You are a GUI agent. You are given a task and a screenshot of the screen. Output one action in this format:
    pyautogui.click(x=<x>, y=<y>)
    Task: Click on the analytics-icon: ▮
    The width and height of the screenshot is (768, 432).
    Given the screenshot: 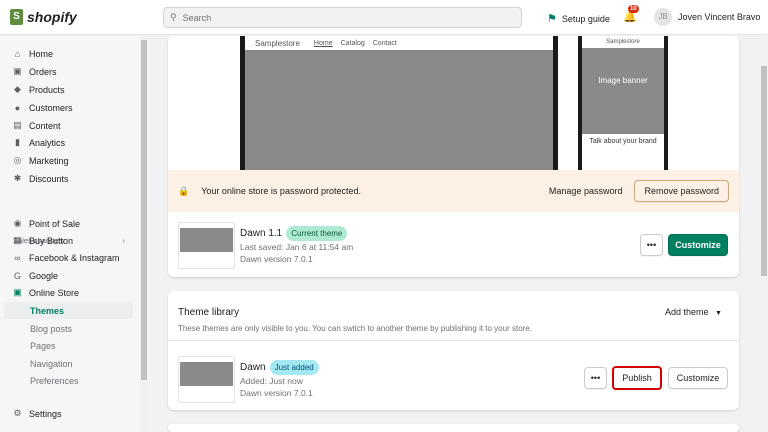 What is the action you would take?
    pyautogui.click(x=17, y=142)
    